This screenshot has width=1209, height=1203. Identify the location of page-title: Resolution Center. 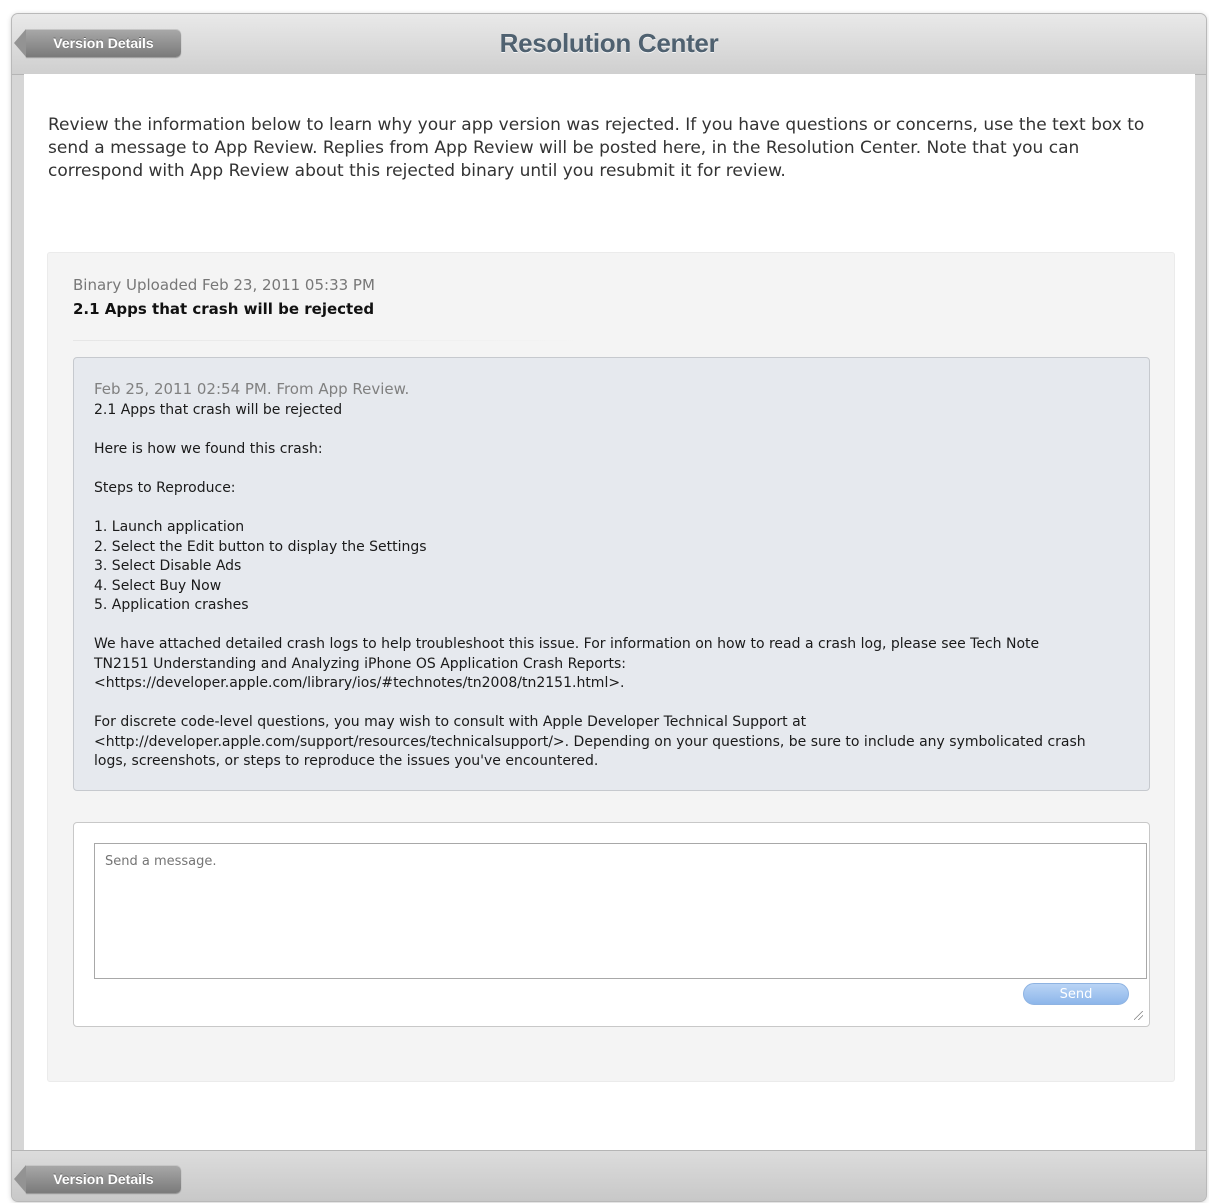
(609, 43).